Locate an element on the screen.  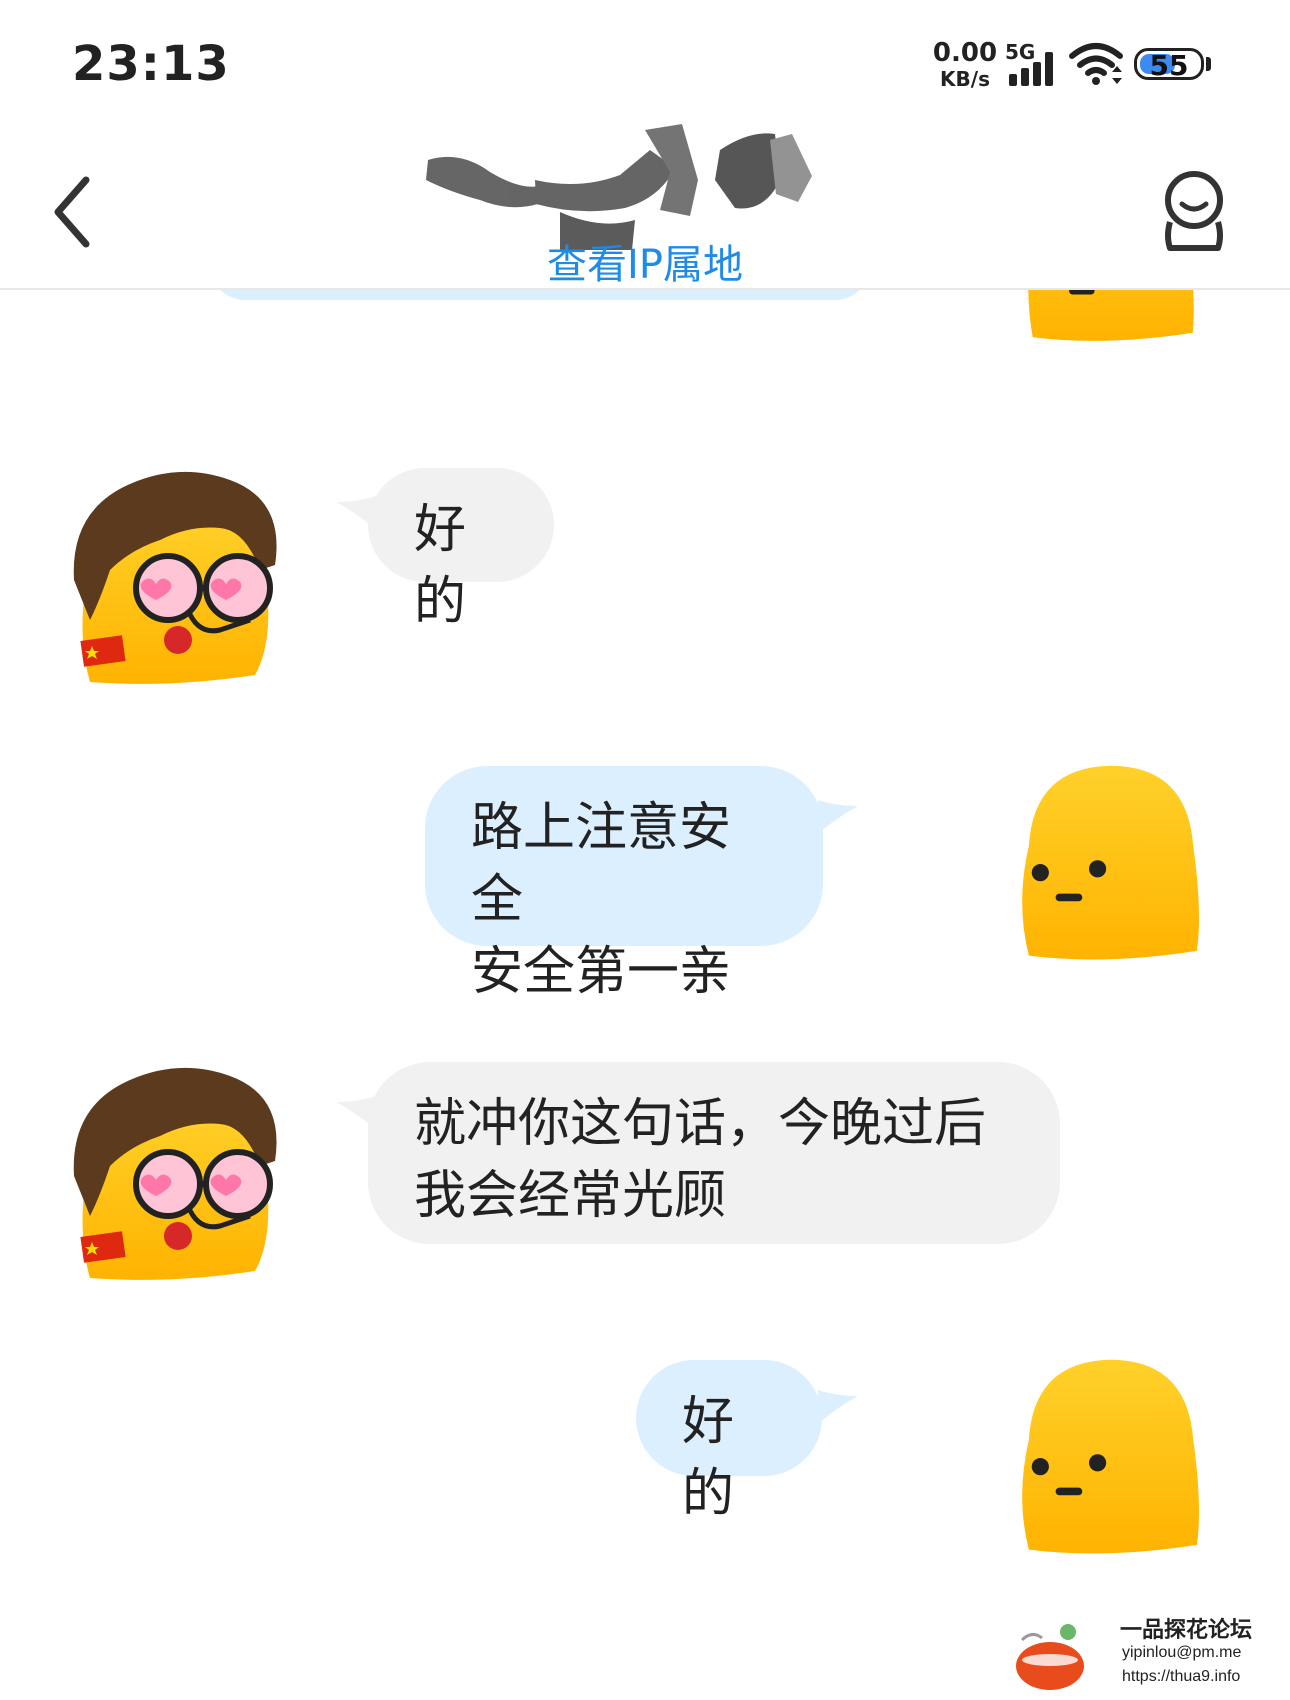
message-text-line: 路上注意安全 is located at coordinates (601, 864).